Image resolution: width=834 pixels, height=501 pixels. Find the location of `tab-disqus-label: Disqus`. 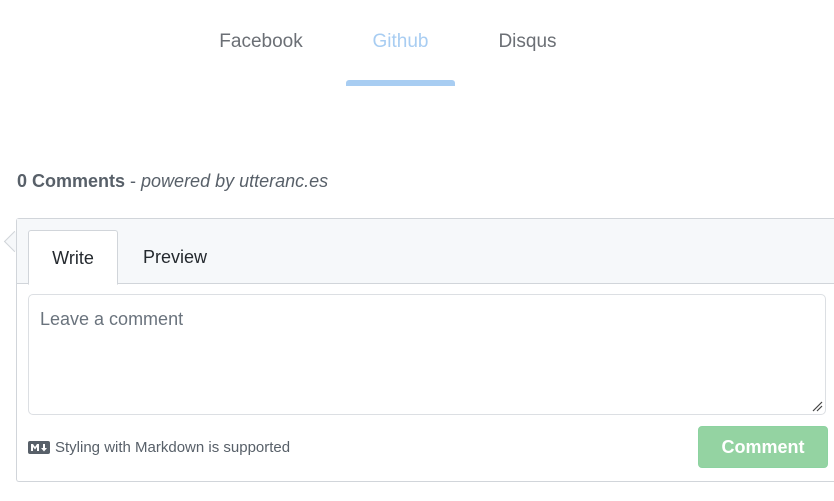

tab-disqus-label: Disqus is located at coordinates (527, 41).